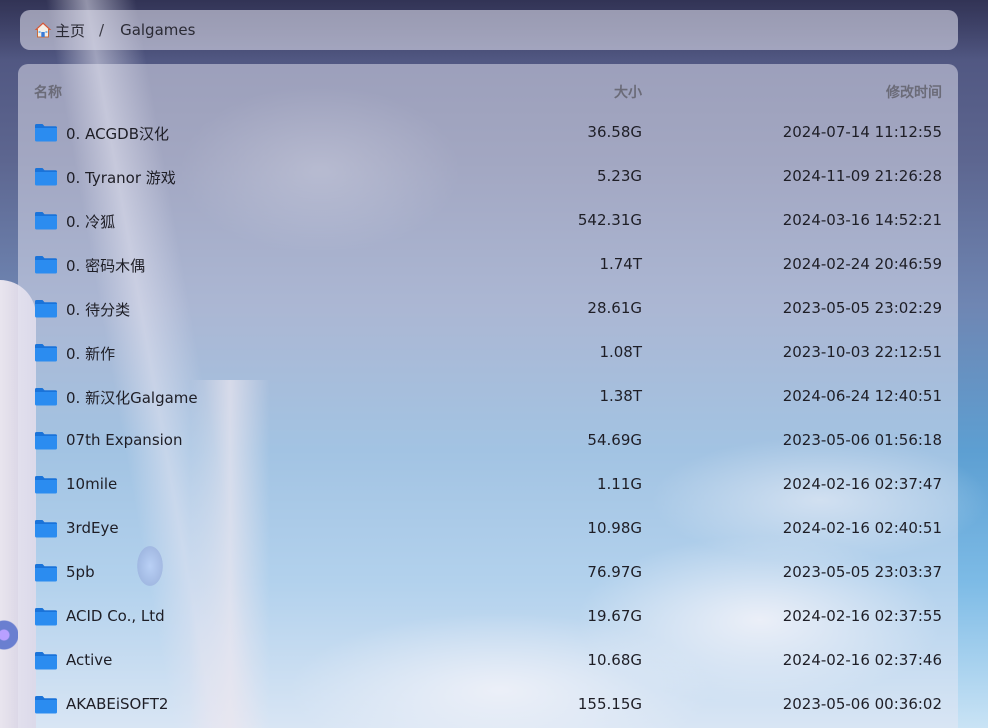  What do you see at coordinates (619, 484) in the screenshot?
I see `file-size: 1.11G` at bounding box center [619, 484].